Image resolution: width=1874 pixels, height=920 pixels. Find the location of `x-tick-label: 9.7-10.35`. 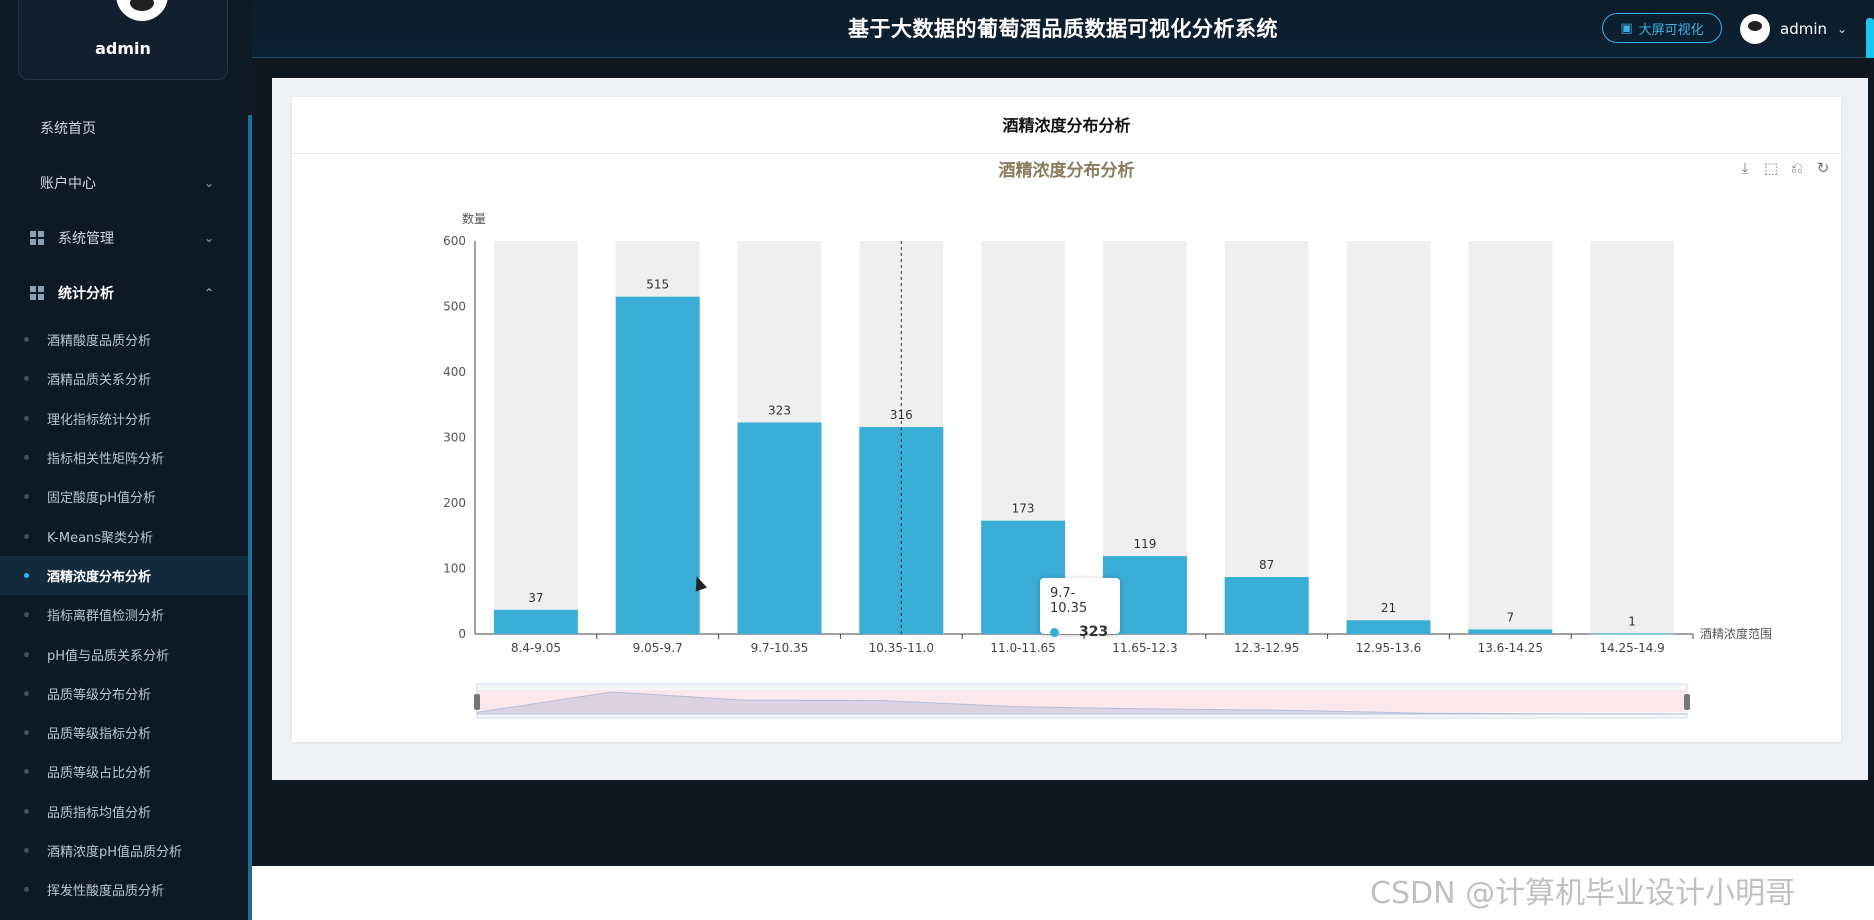

x-tick-label: 9.7-10.35 is located at coordinates (780, 648).